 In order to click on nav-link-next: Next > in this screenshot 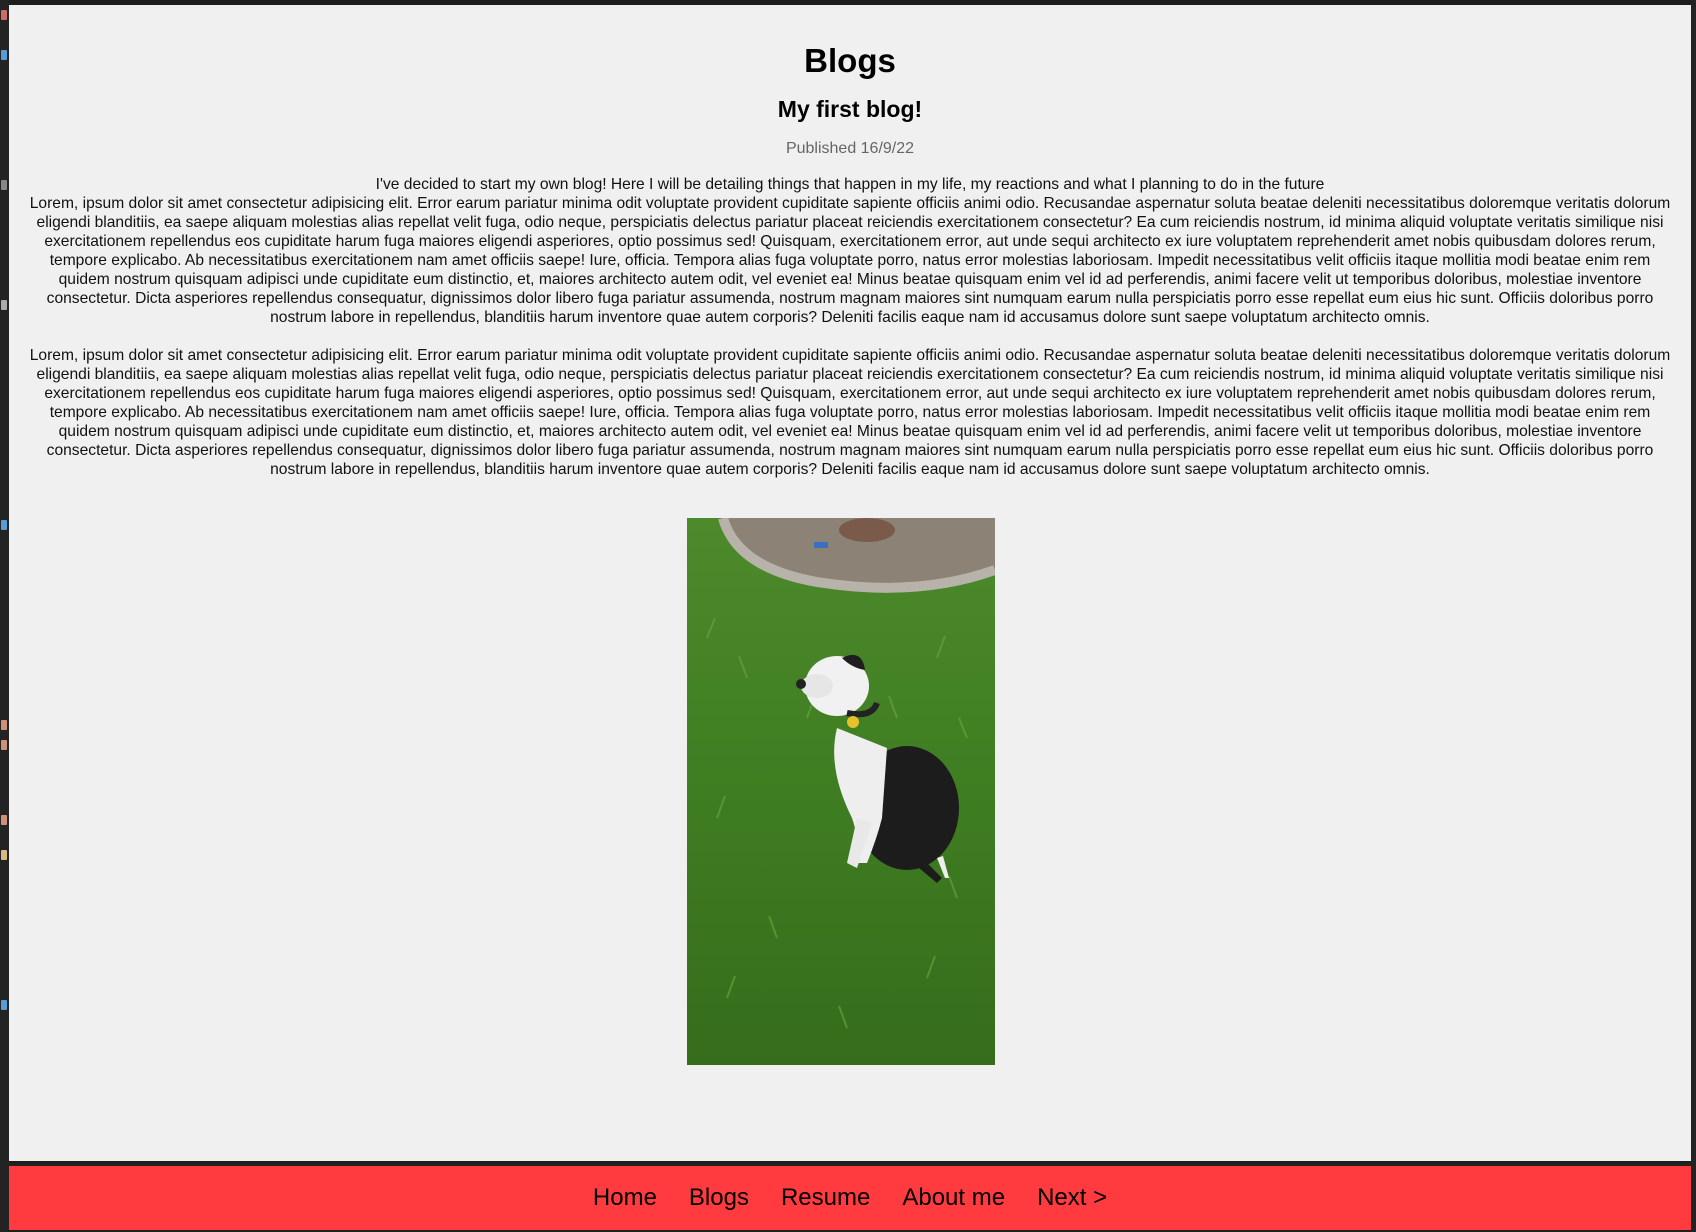, I will do `click(1072, 1198)`.